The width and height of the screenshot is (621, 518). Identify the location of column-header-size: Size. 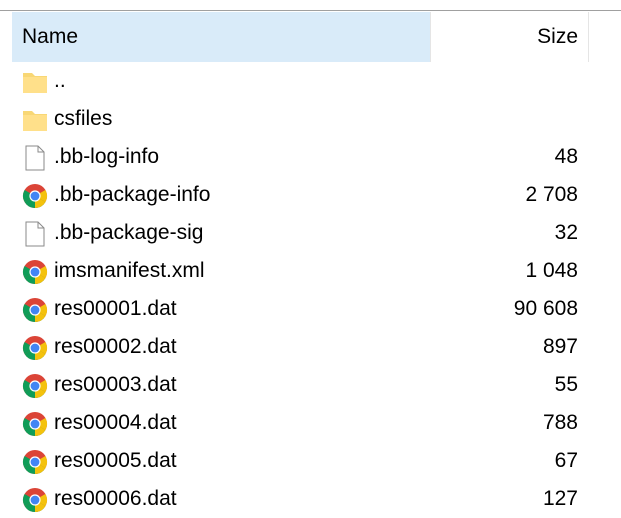
(504, 37).